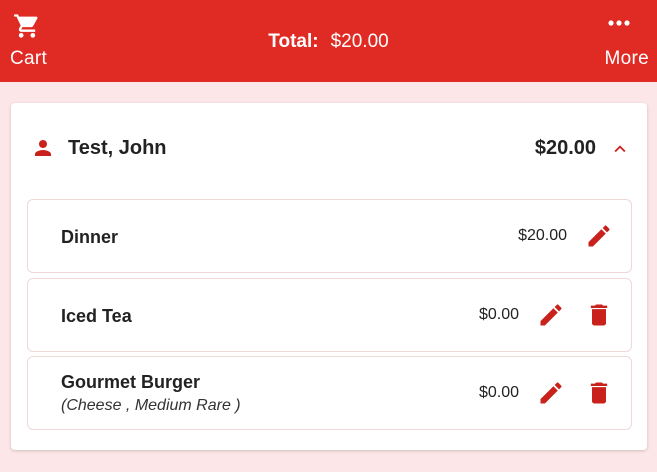  I want to click on item-name: Gourmet Burger, so click(131, 382).